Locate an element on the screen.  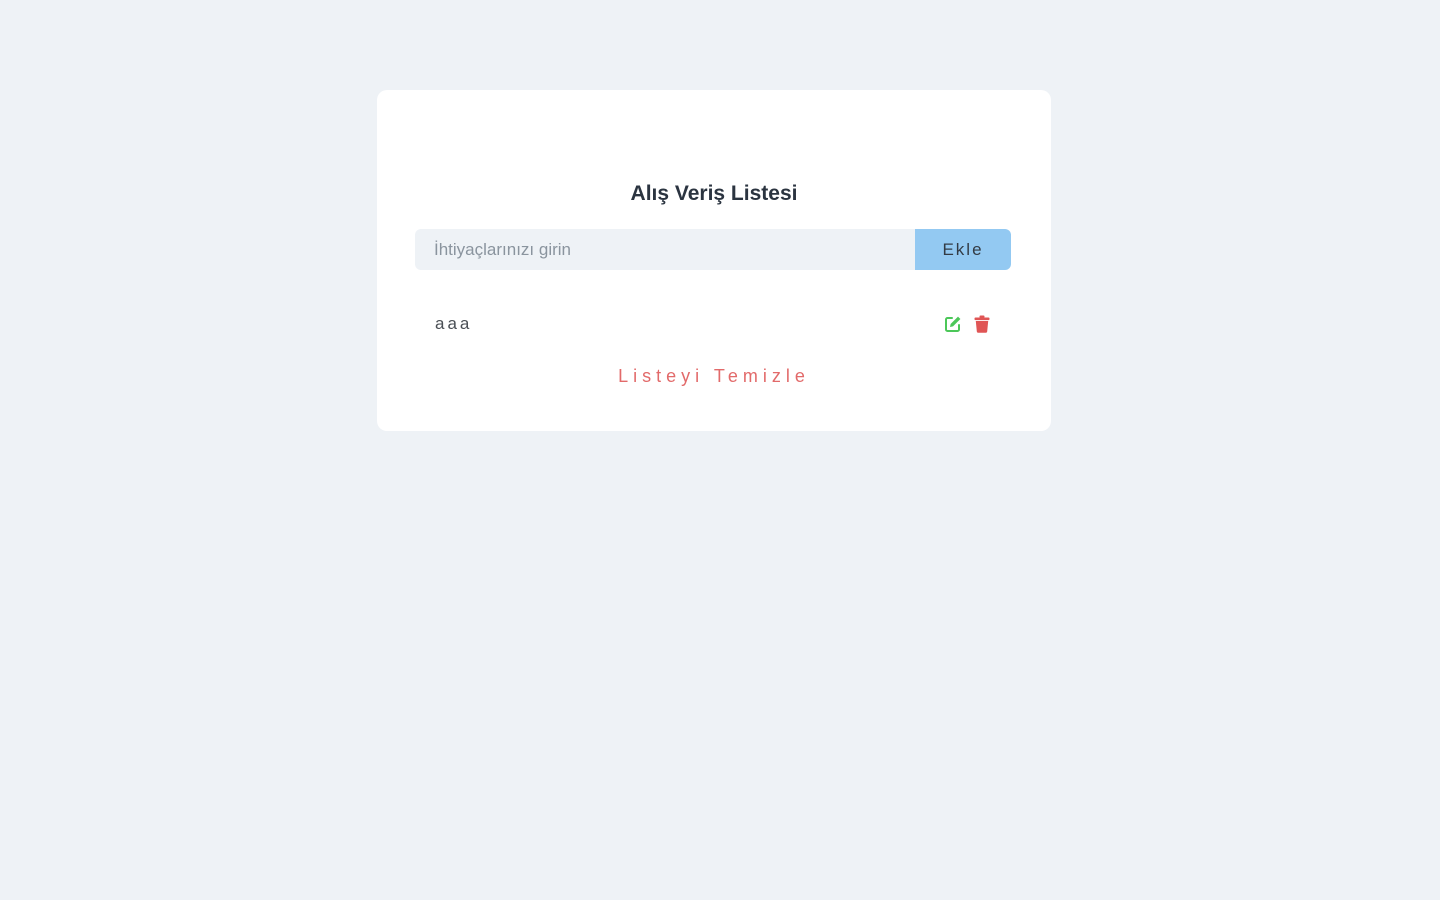
list-item: aaa is located at coordinates (713, 324).